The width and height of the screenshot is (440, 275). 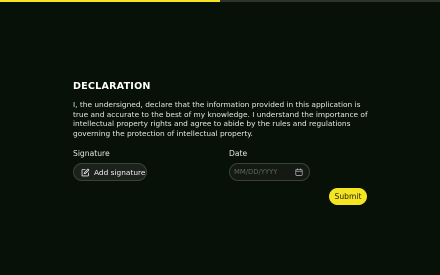 I want to click on date-input, so click(x=264, y=172).